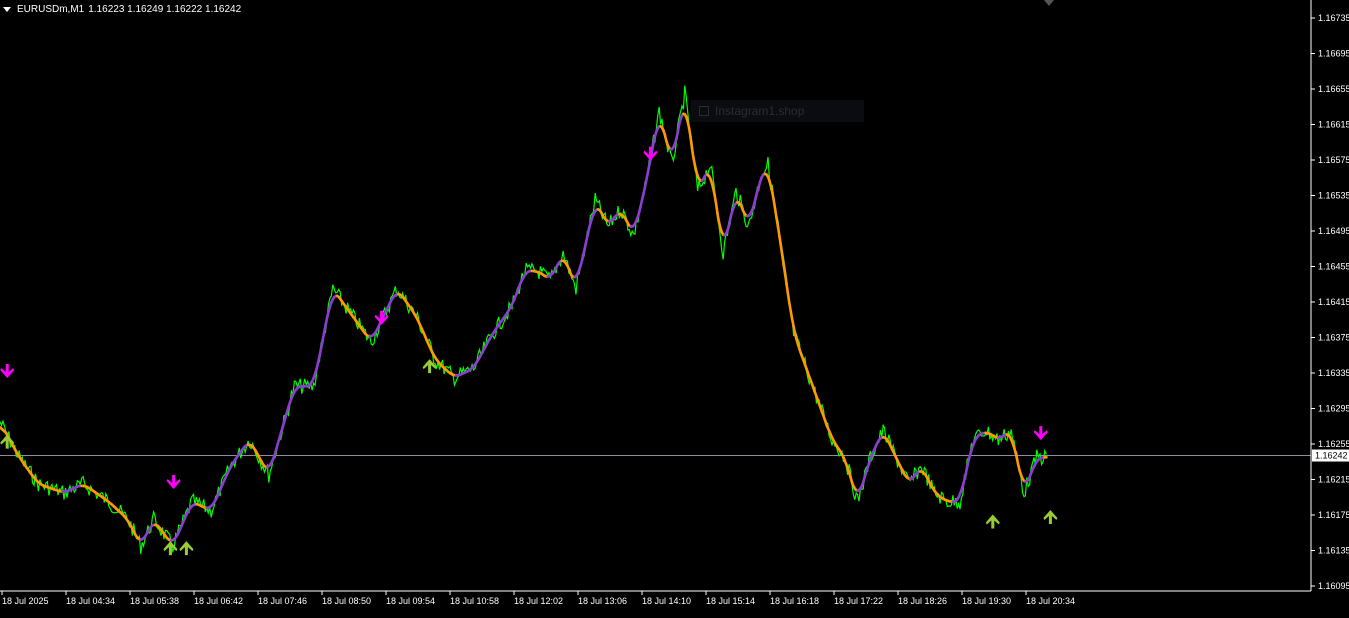  Describe the element at coordinates (704, 111) in the screenshot. I see `watermark-icon` at that location.